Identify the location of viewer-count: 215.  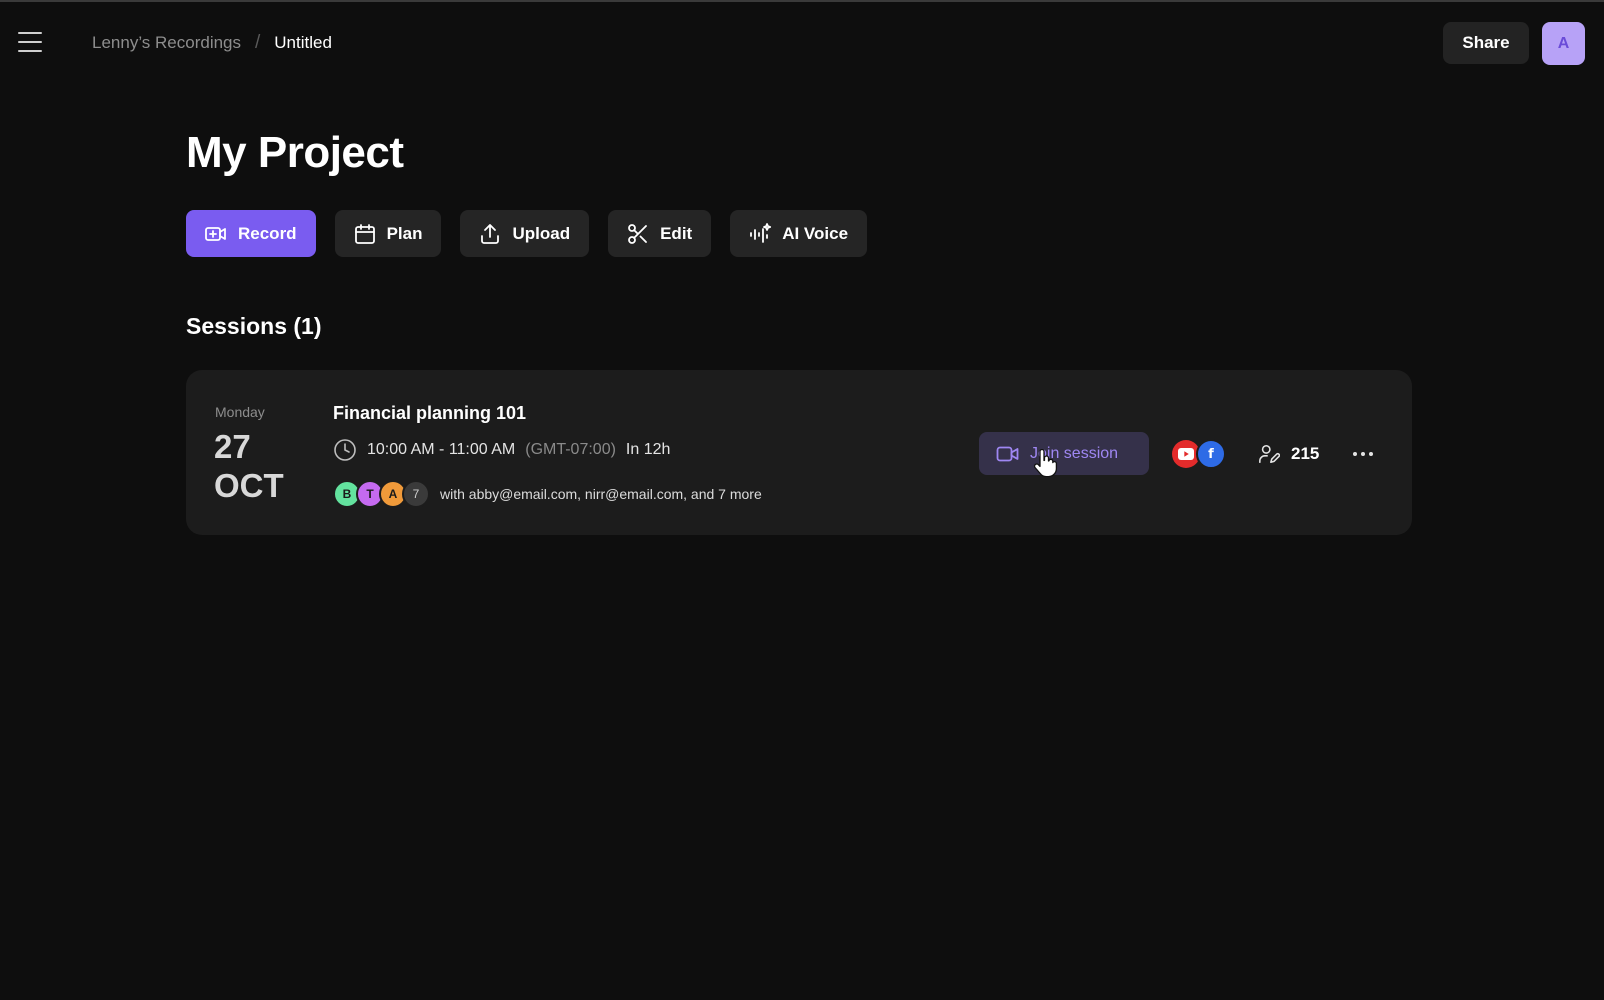
(1288, 454).